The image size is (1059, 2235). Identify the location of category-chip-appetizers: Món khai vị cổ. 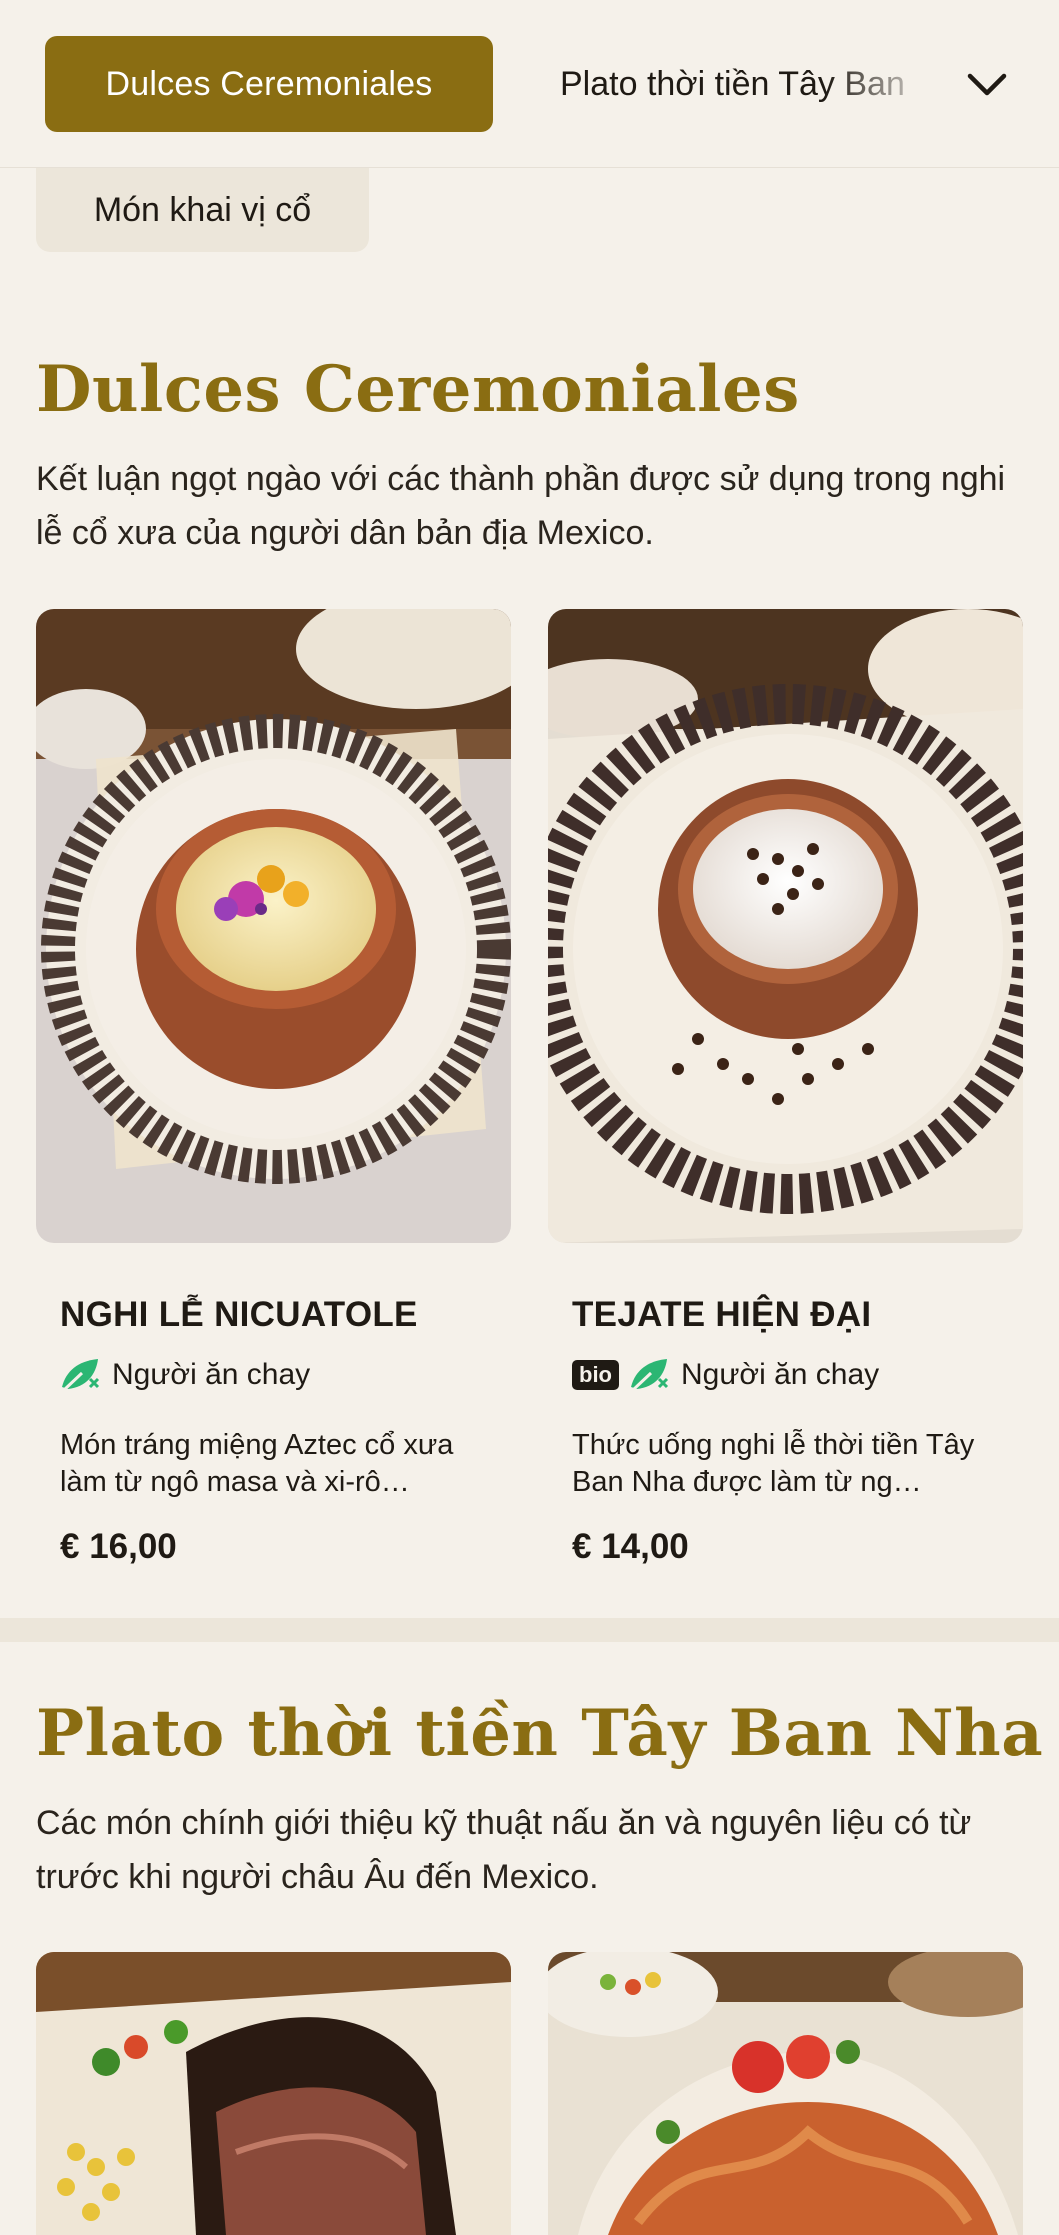
(202, 210).